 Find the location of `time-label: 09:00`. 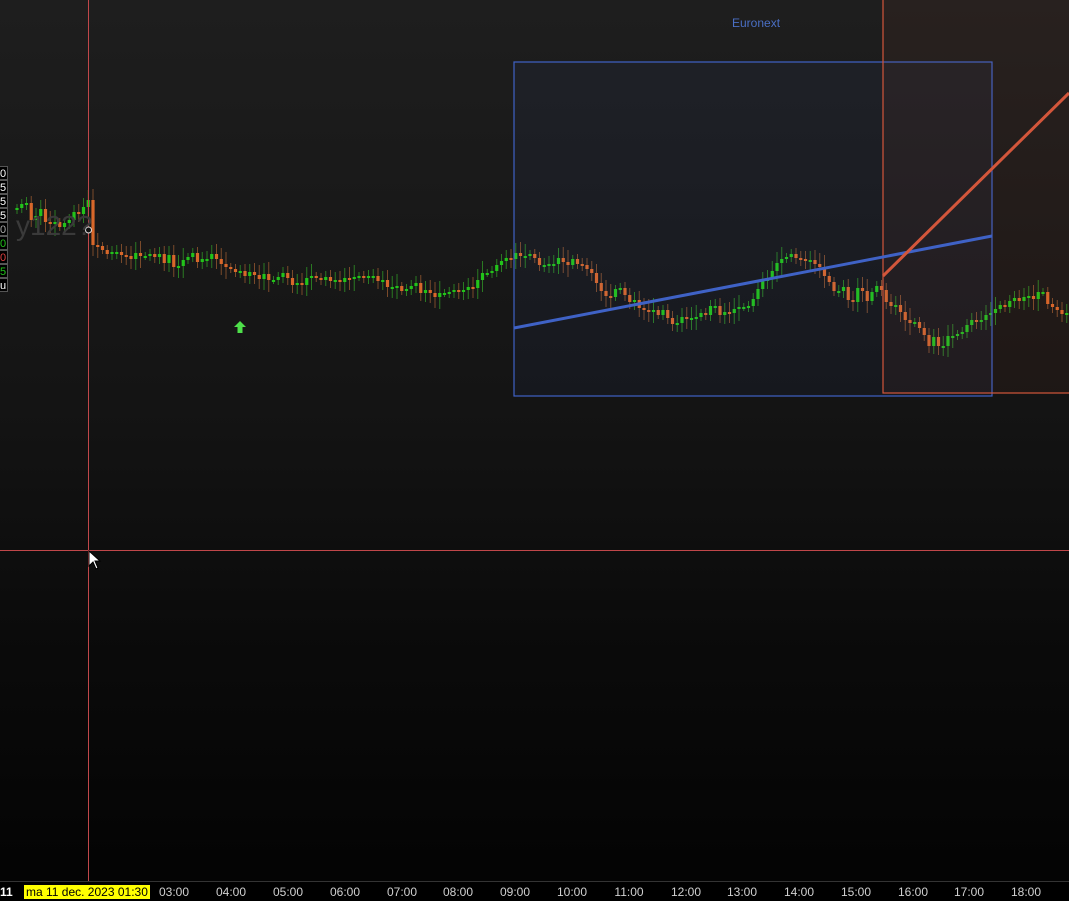

time-label: 09:00 is located at coordinates (515, 892).